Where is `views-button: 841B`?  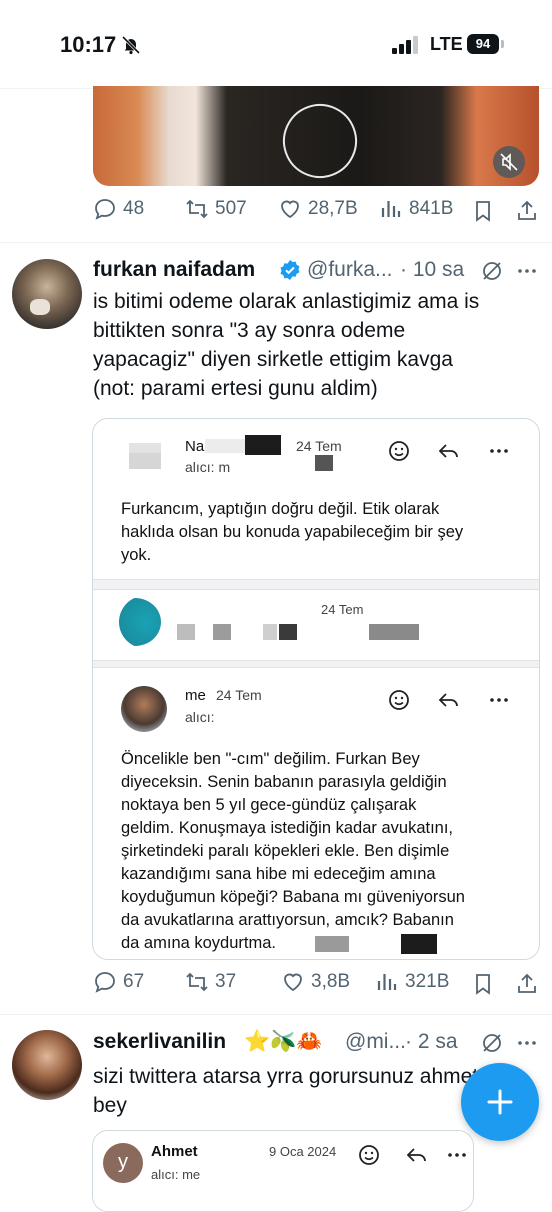 views-button: 841B is located at coordinates (416, 209).